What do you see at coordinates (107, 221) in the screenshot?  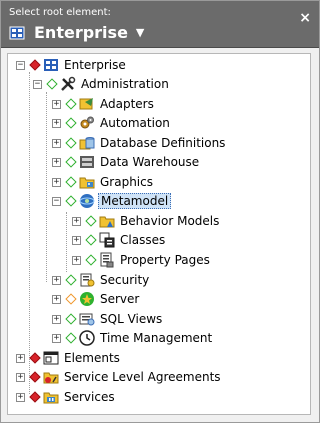 I see `behavior-models-icon` at bounding box center [107, 221].